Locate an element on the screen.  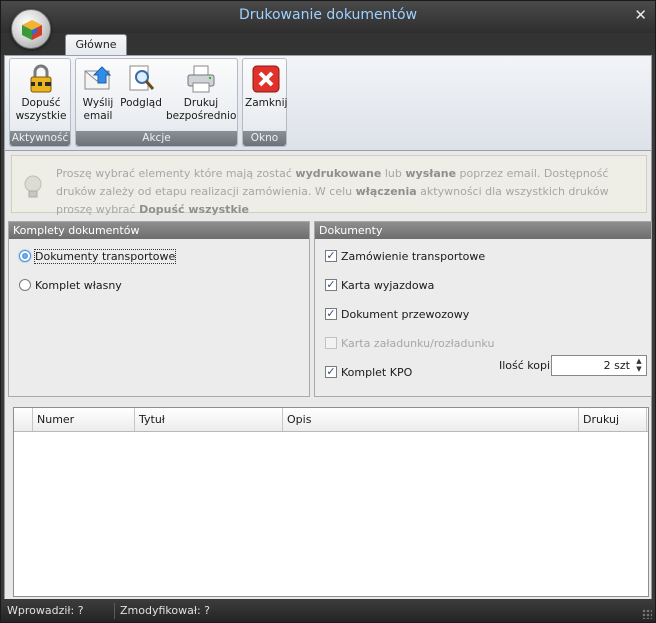
grid-col-drukuj: Drukuj is located at coordinates (613, 419).